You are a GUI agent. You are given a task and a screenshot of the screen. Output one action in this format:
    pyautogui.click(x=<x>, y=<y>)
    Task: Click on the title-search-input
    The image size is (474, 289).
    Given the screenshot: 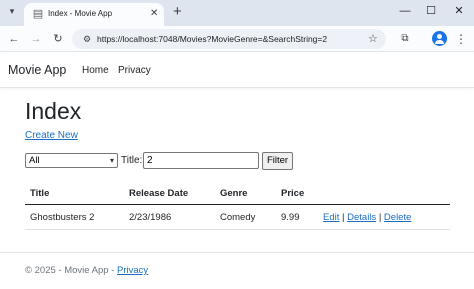 What is the action you would take?
    pyautogui.click(x=201, y=160)
    